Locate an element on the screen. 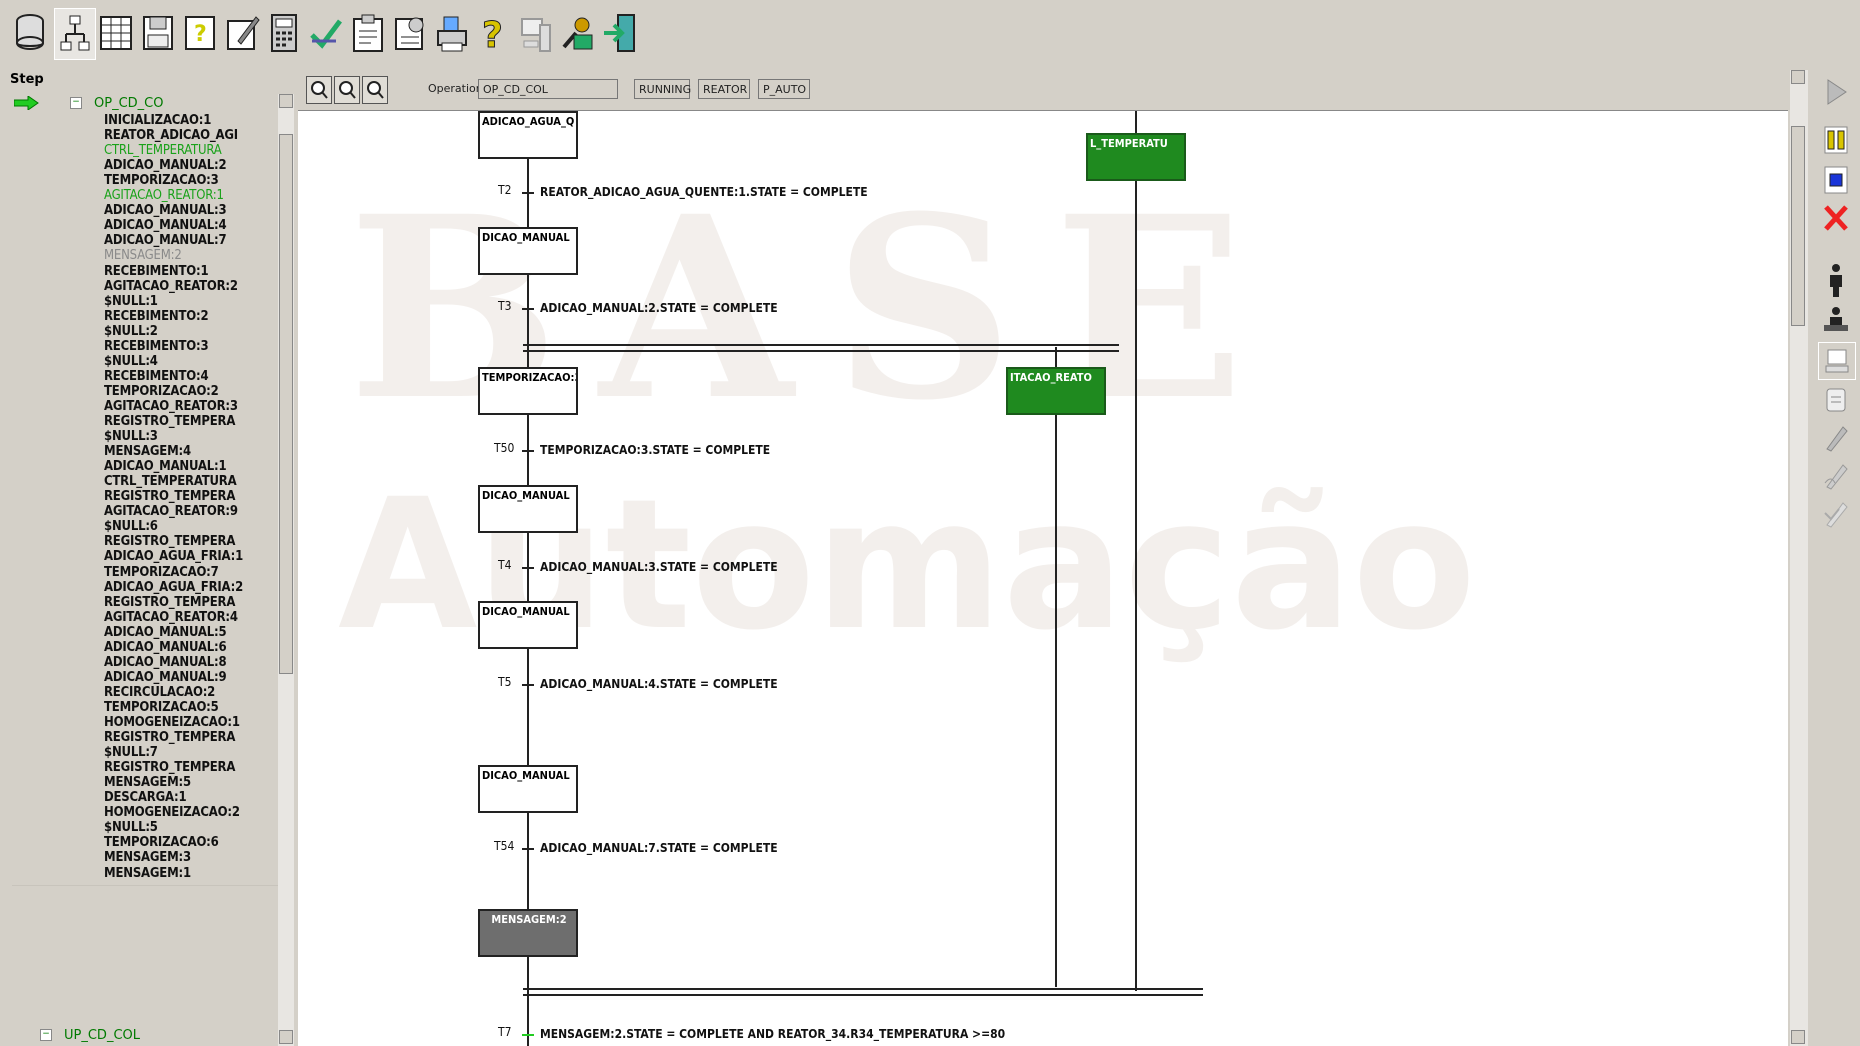  step-box-ctrl-temperatura: L_TEMPERATU is located at coordinates (1136, 157).